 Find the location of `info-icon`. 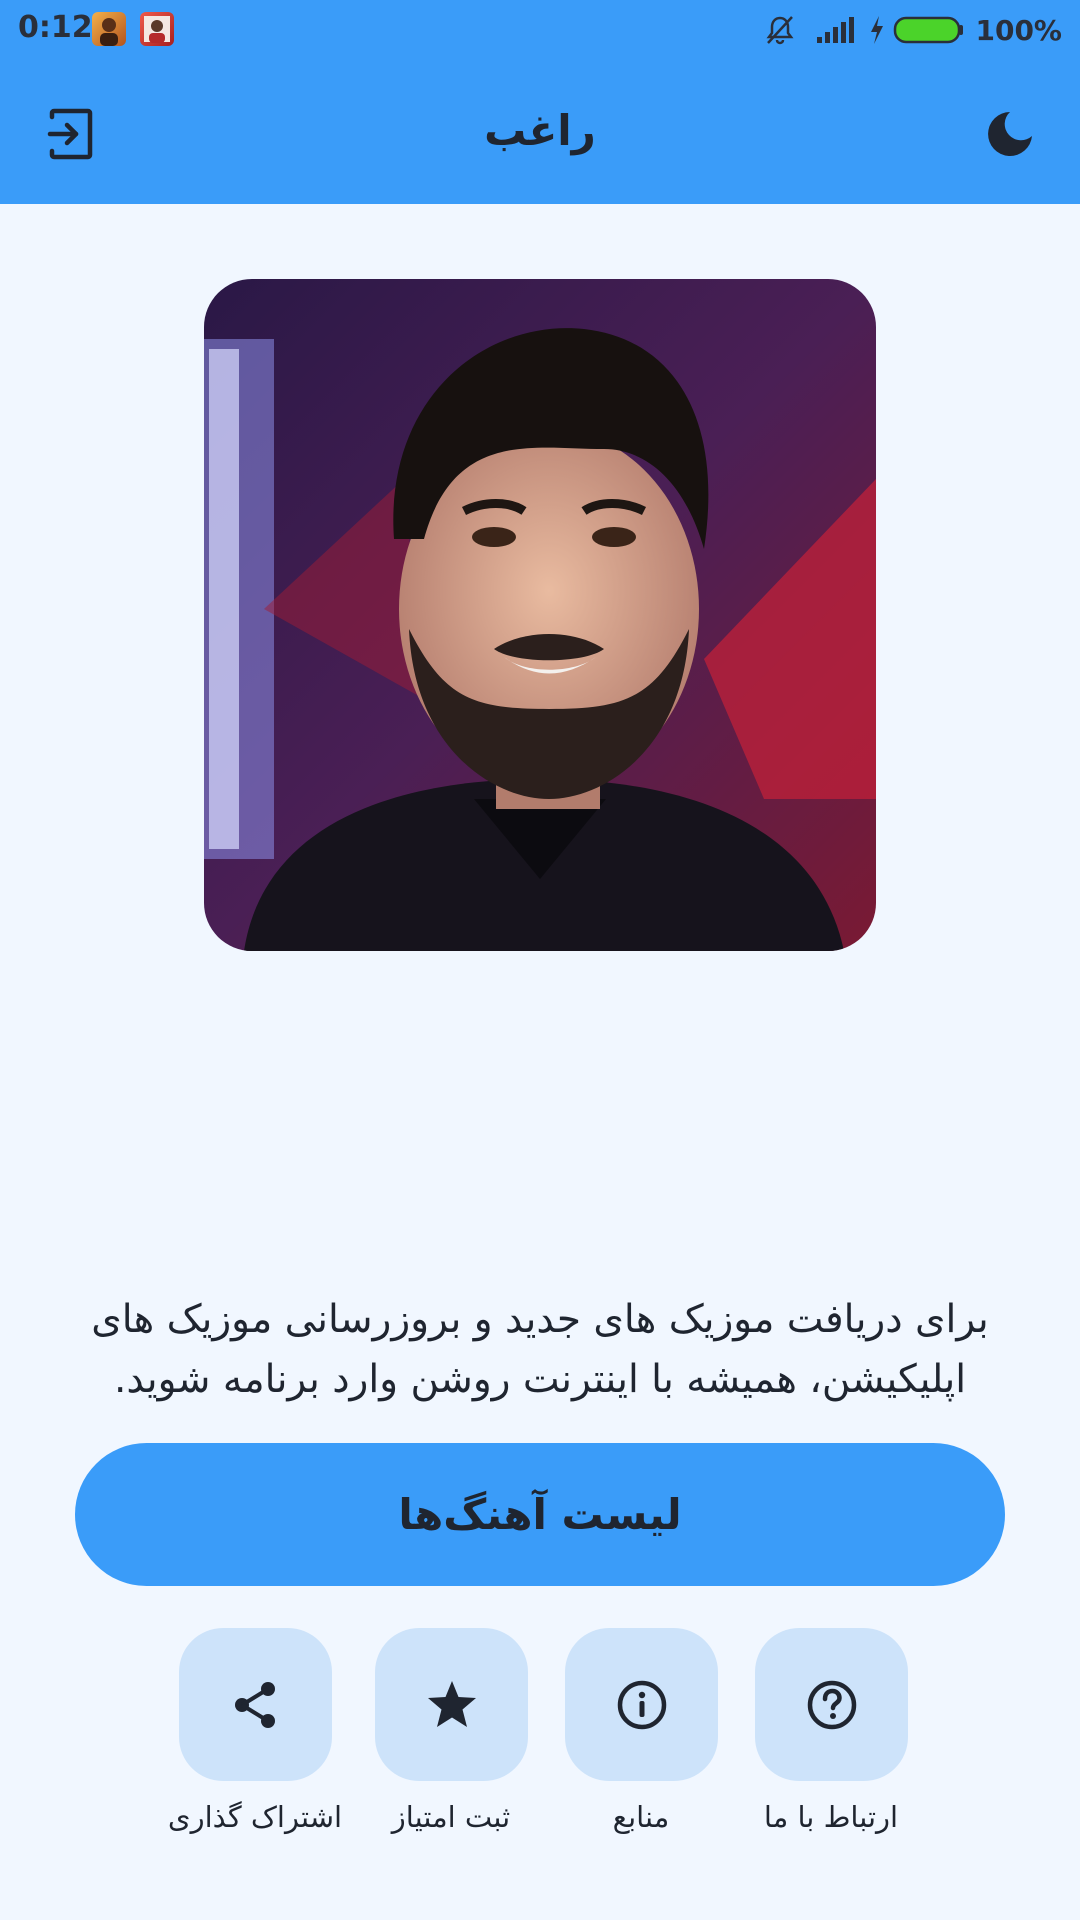

info-icon is located at coordinates (641, 1704).